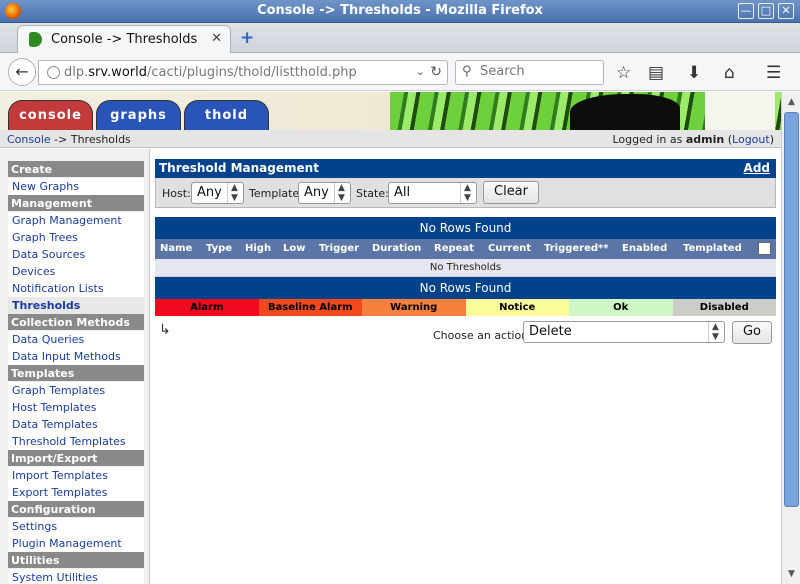 The image size is (800, 584). I want to click on col-triggered: Triggered**, so click(576, 248).